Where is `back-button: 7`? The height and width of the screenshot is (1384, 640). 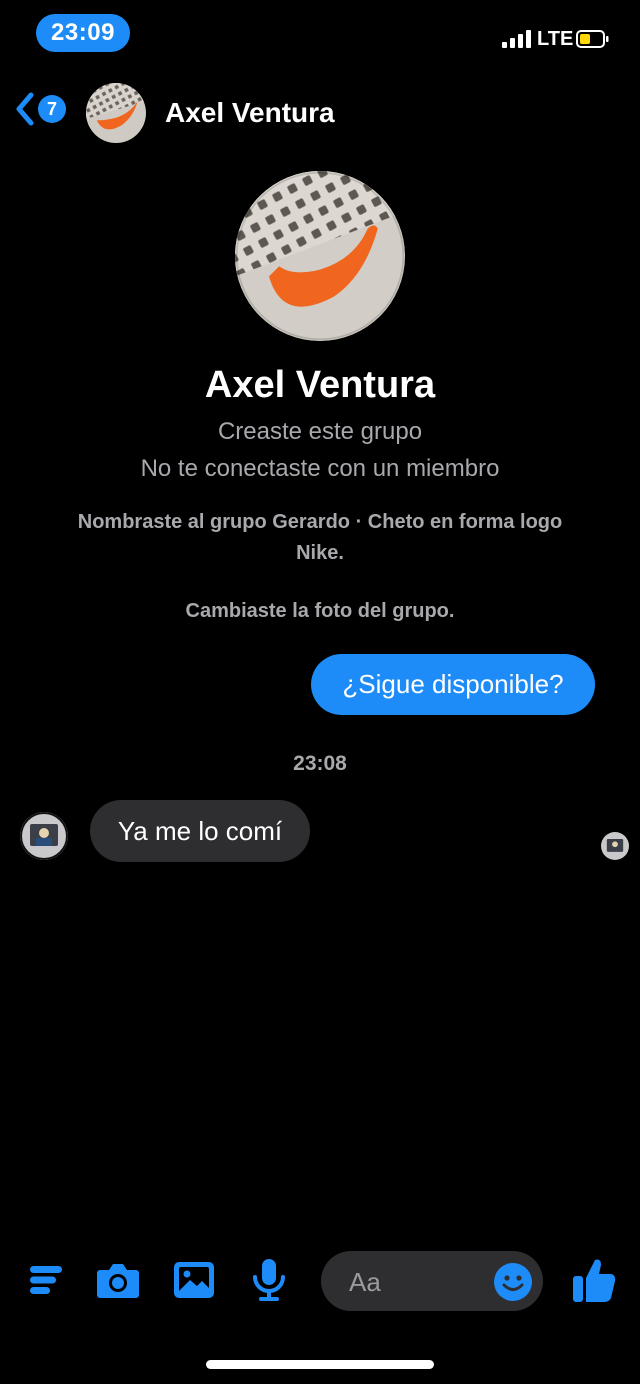 back-button: 7 is located at coordinates (40, 109).